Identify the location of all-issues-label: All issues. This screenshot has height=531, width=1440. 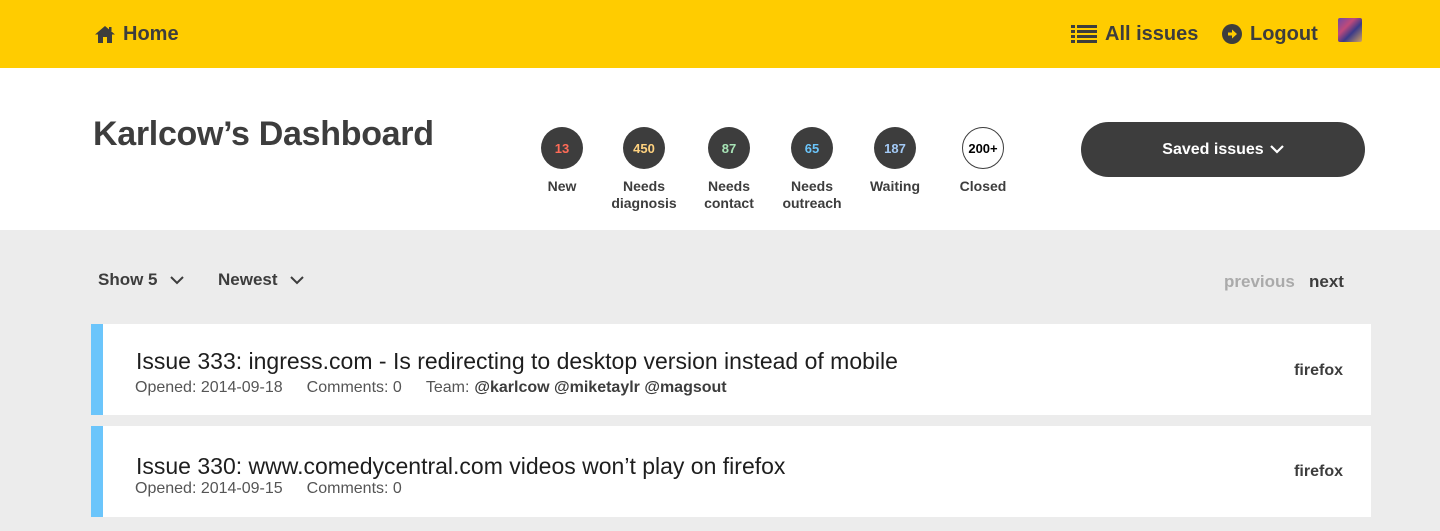
(1152, 33).